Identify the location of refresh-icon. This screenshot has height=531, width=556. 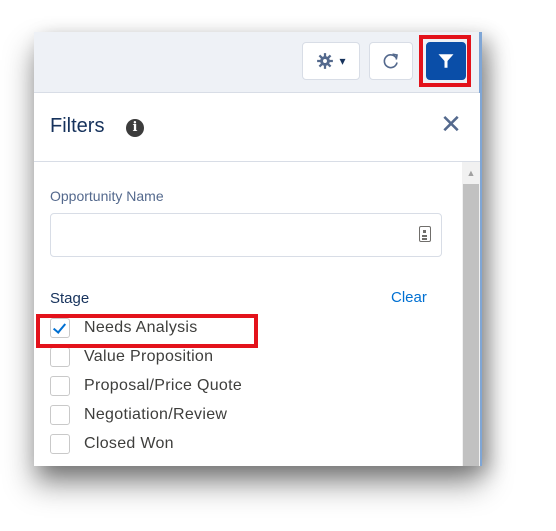
(390, 61).